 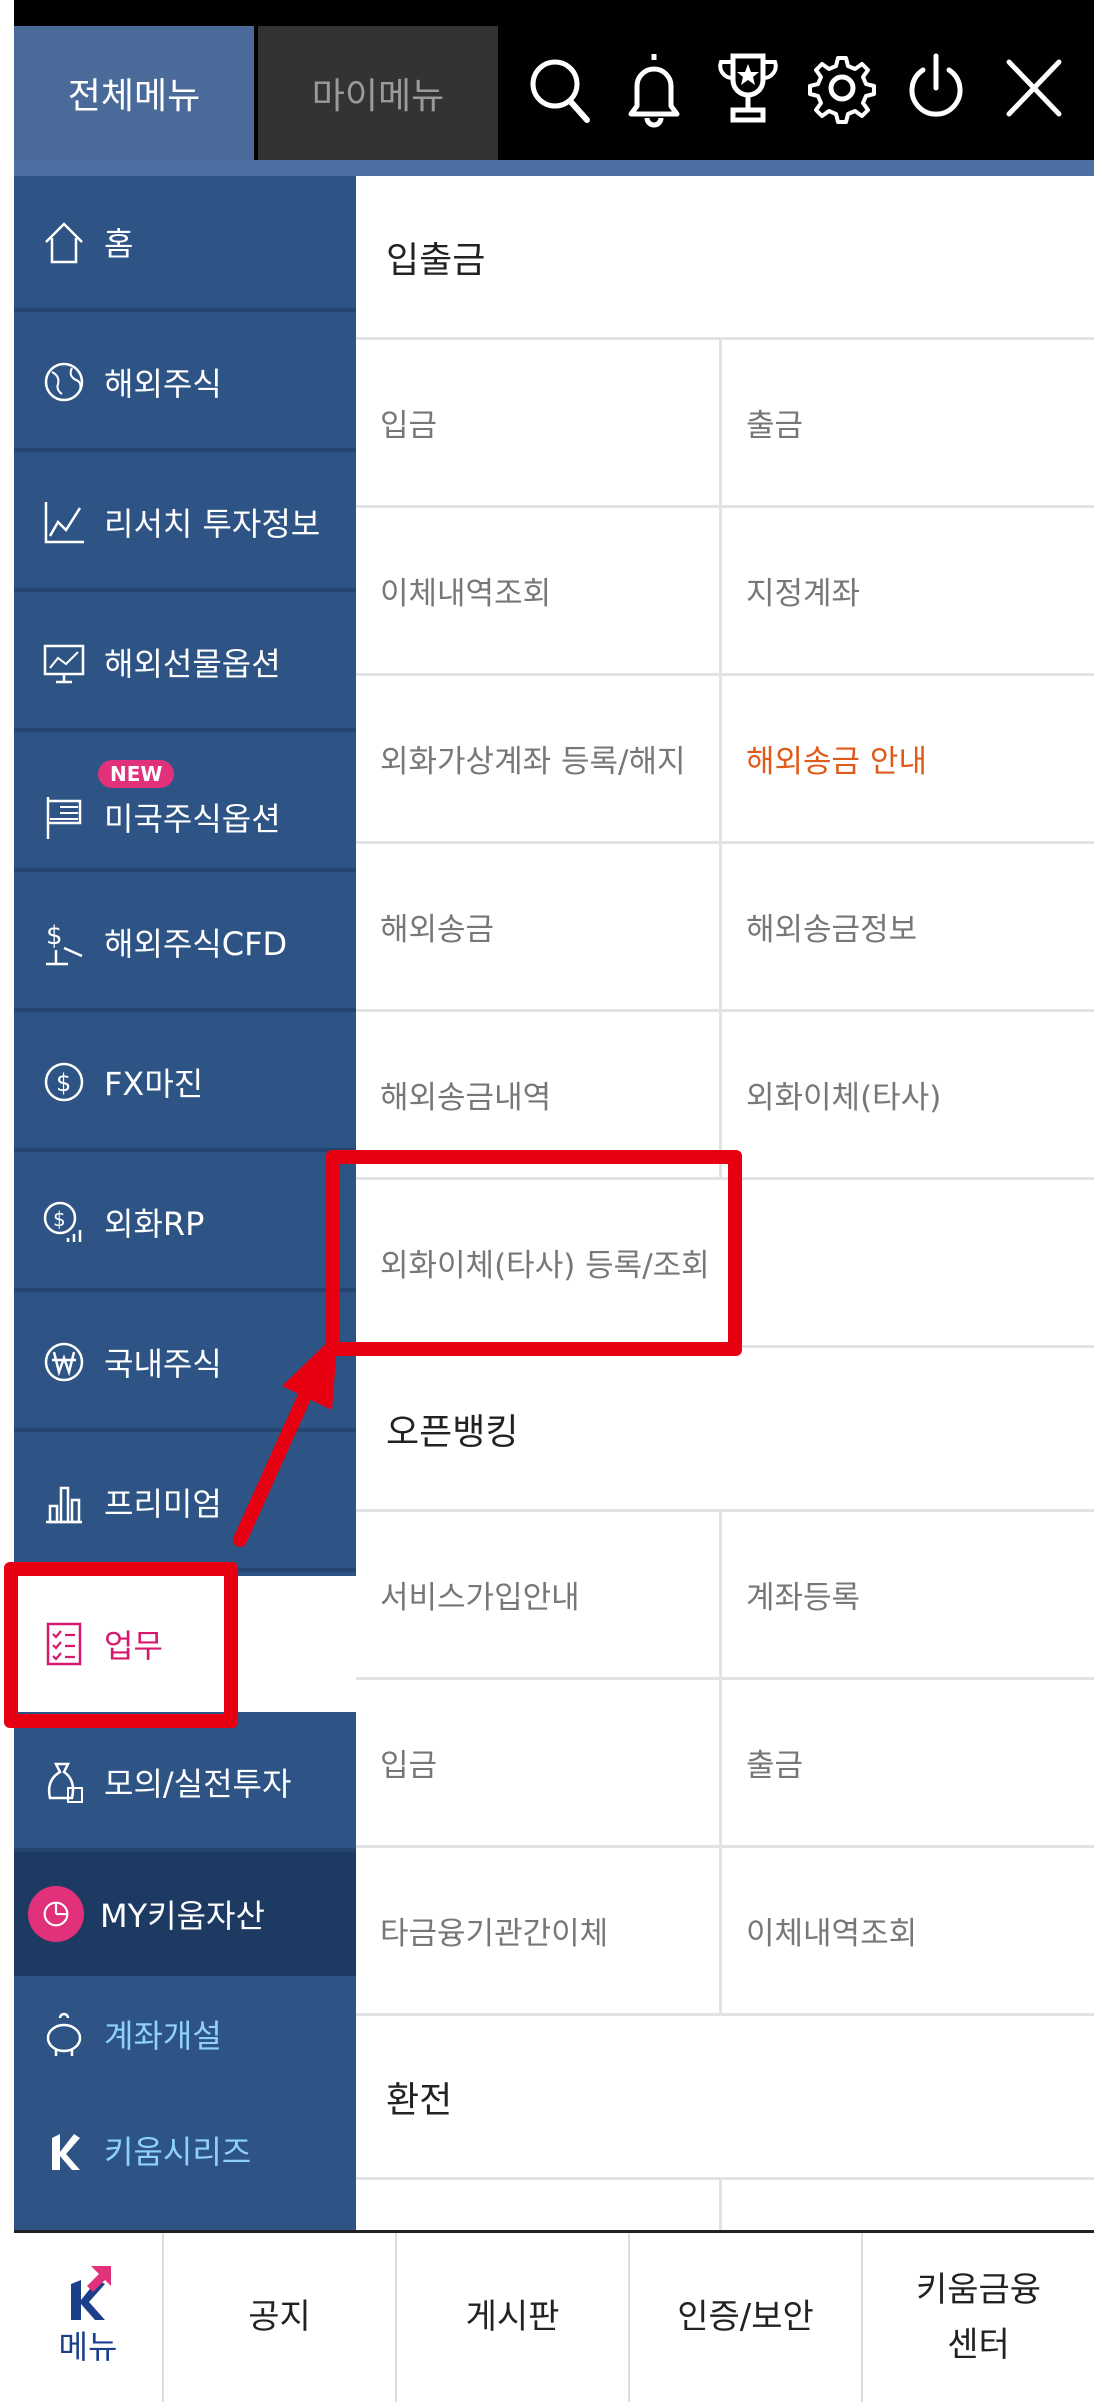 What do you see at coordinates (908, 1764) in the screenshot?
I see `menu-ob-withdraw: 출금` at bounding box center [908, 1764].